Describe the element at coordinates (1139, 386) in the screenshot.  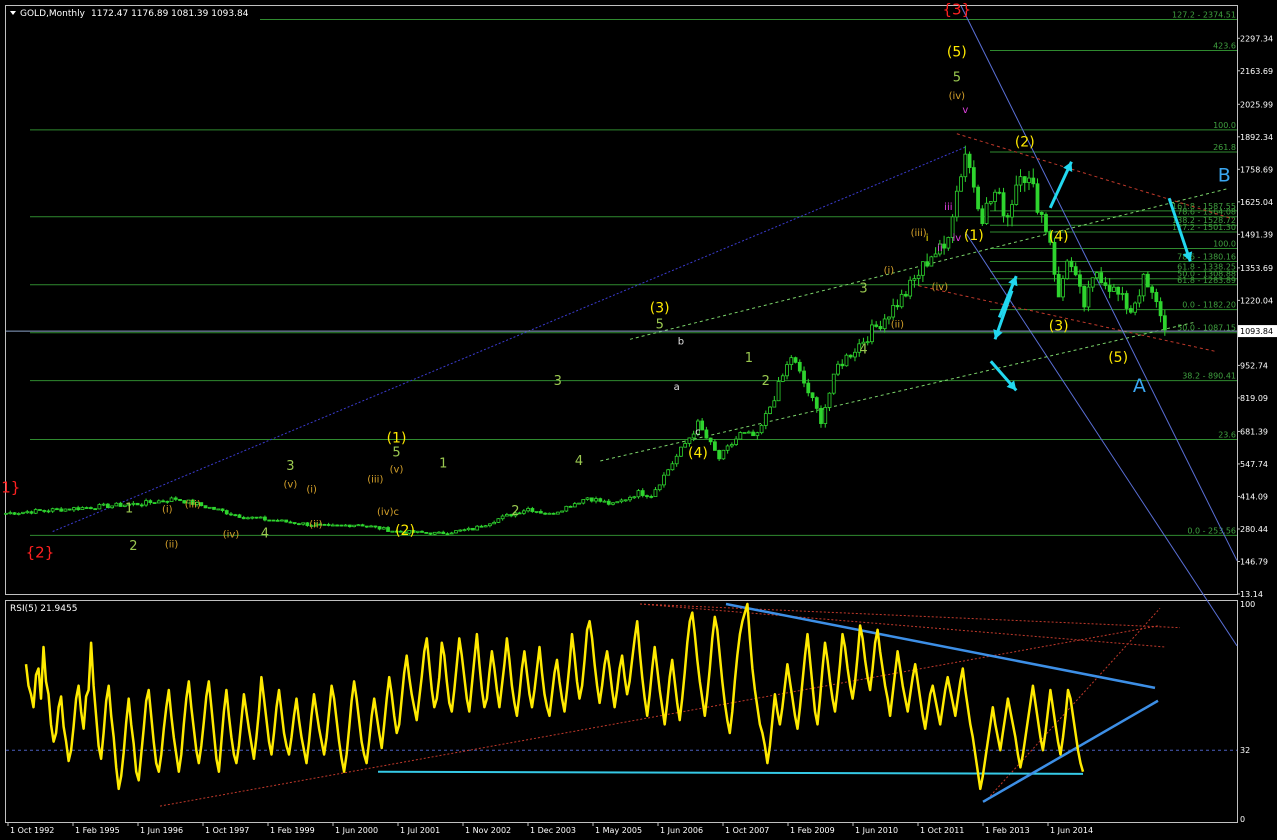
I see `wave-label: A` at that location.